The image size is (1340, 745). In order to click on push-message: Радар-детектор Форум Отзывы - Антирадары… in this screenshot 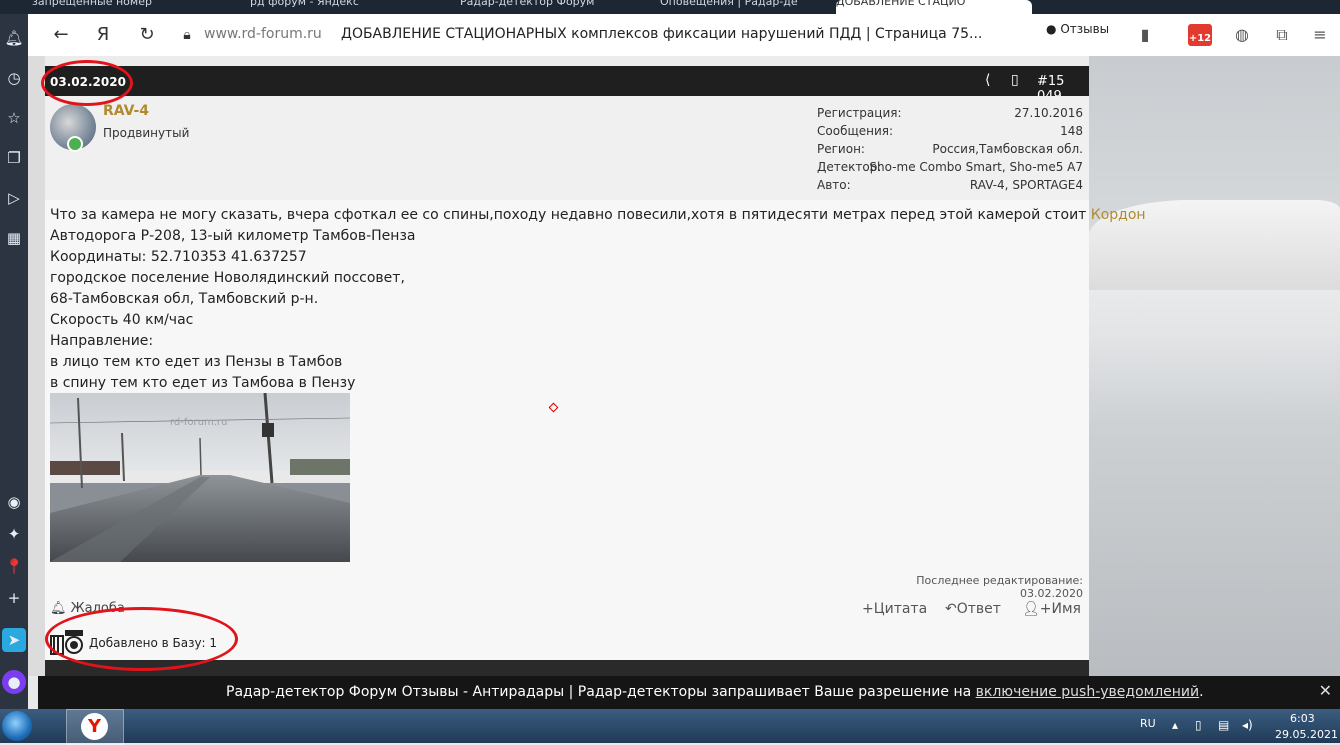, I will do `click(715, 692)`.